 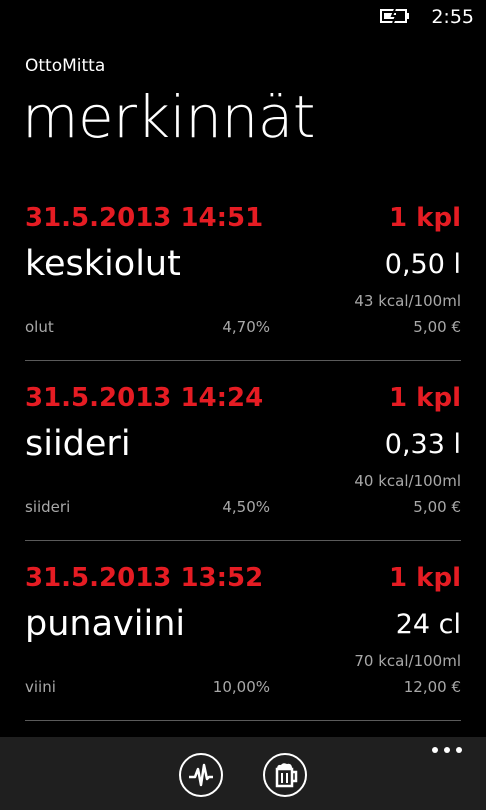 What do you see at coordinates (105, 624) in the screenshot?
I see `entry-name: punaviini` at bounding box center [105, 624].